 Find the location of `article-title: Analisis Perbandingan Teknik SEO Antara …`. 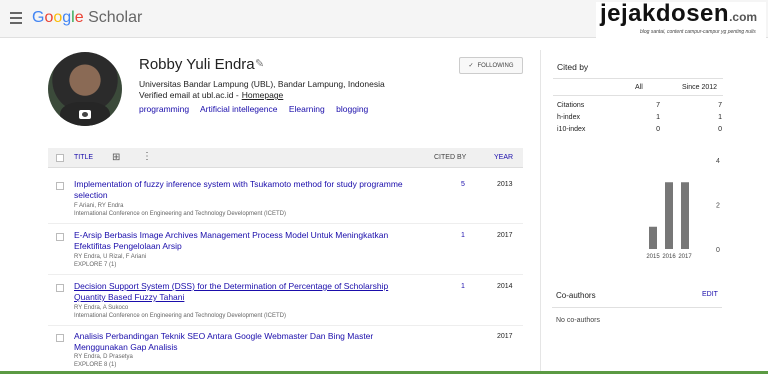

article-title: Analisis Perbandingan Teknik SEO Antara … is located at coordinates (239, 342).